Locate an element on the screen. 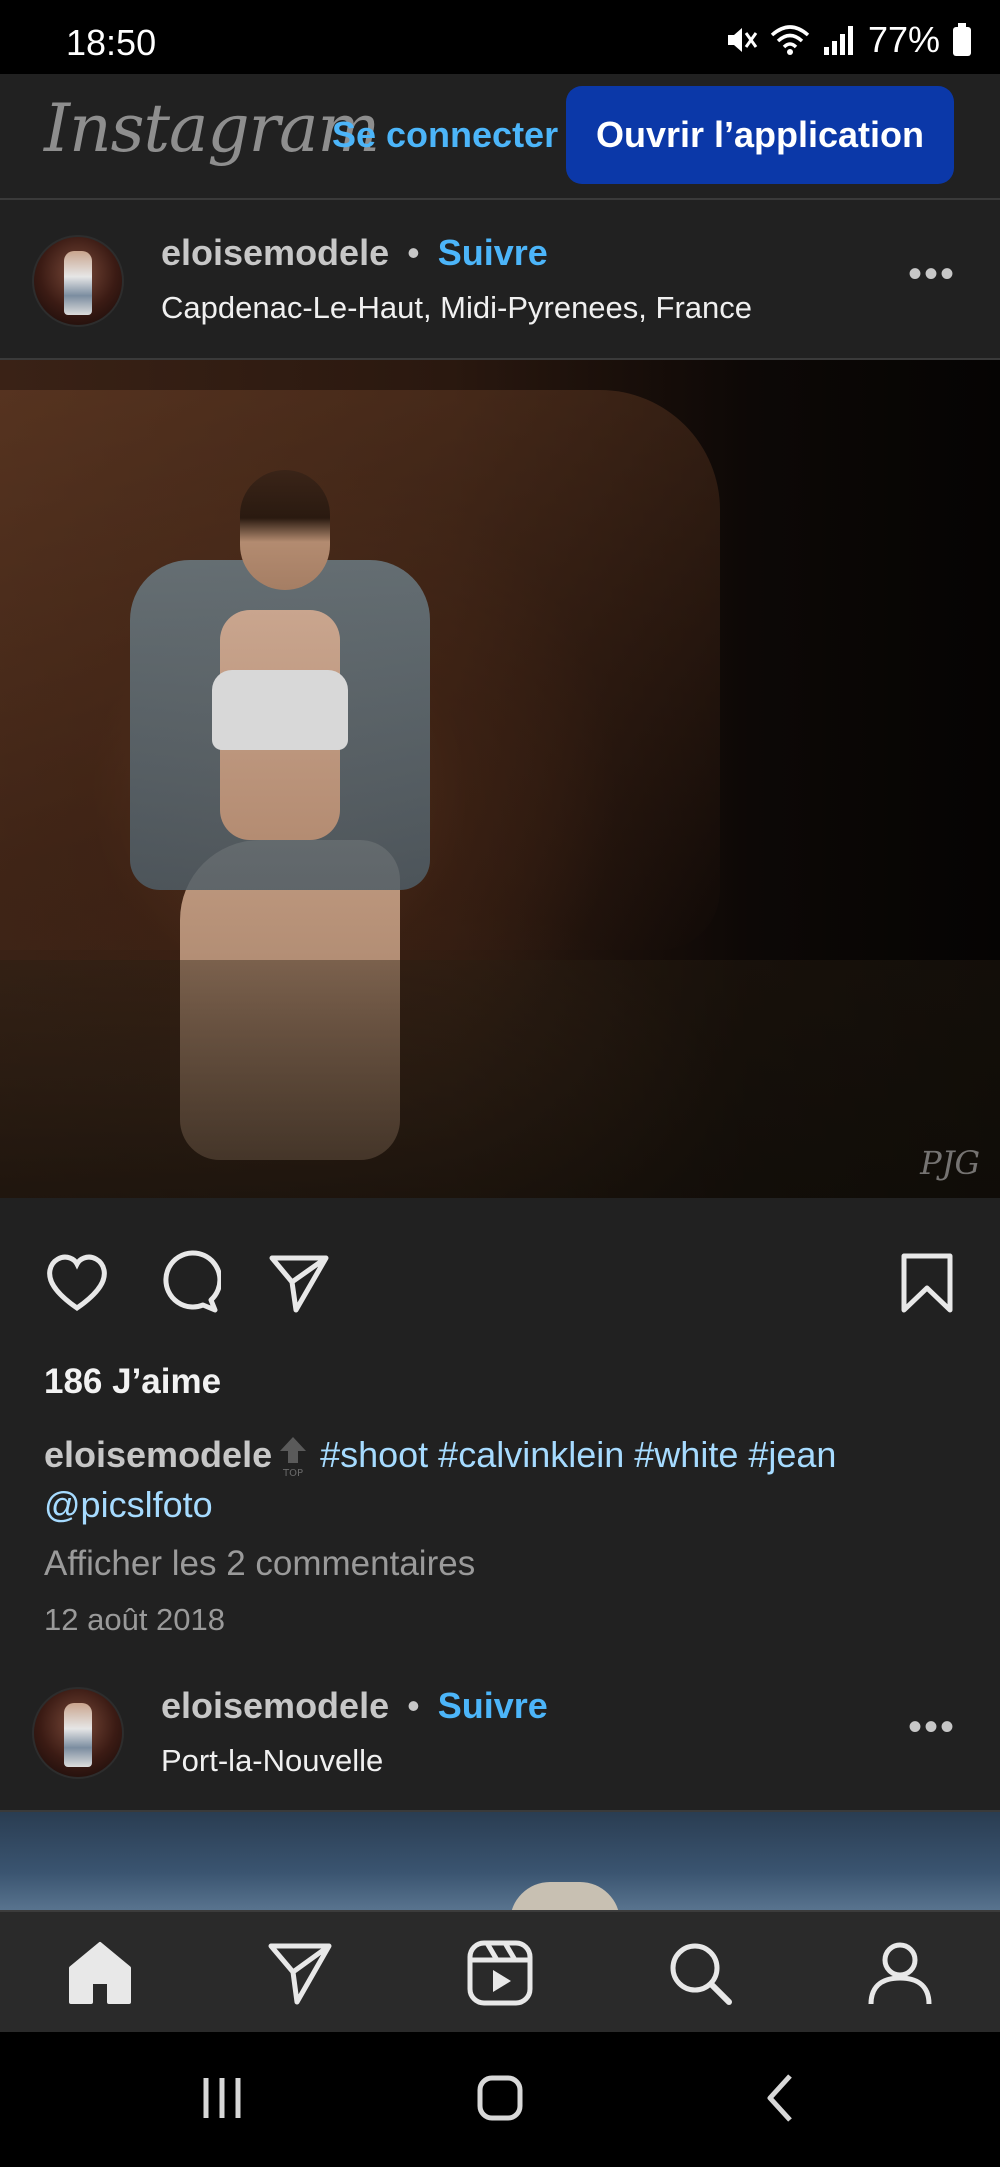  status-time: 18:50 is located at coordinates (111, 42).